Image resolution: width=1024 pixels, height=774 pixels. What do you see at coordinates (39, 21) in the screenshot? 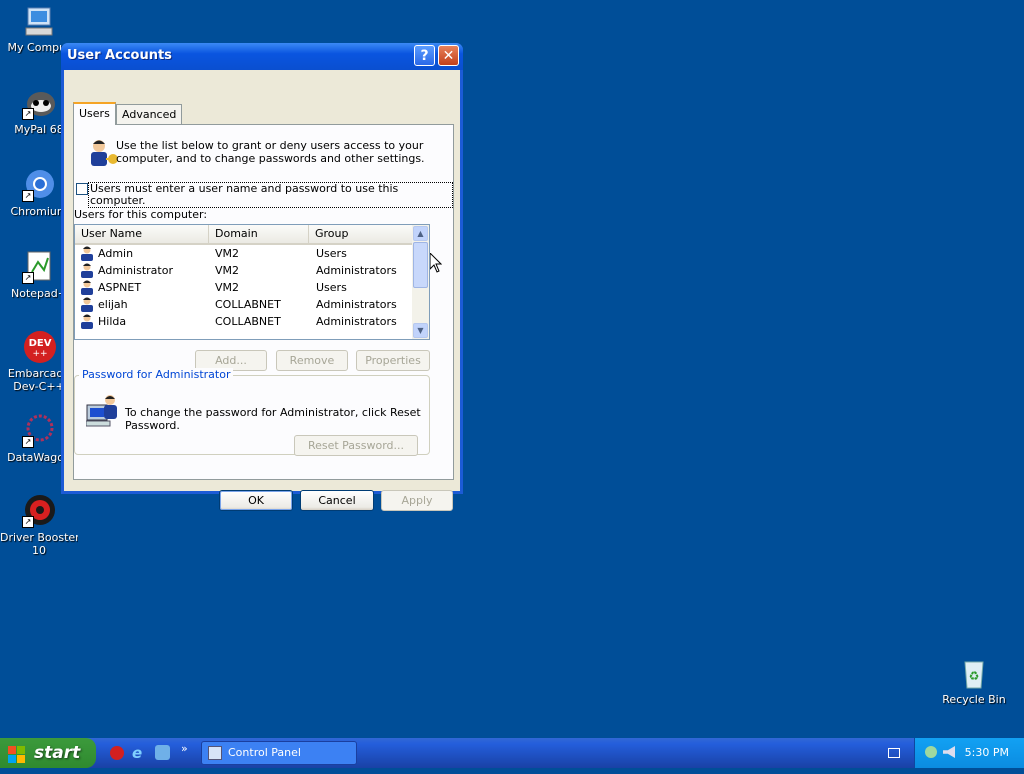
I see `my-computer-icon` at bounding box center [39, 21].